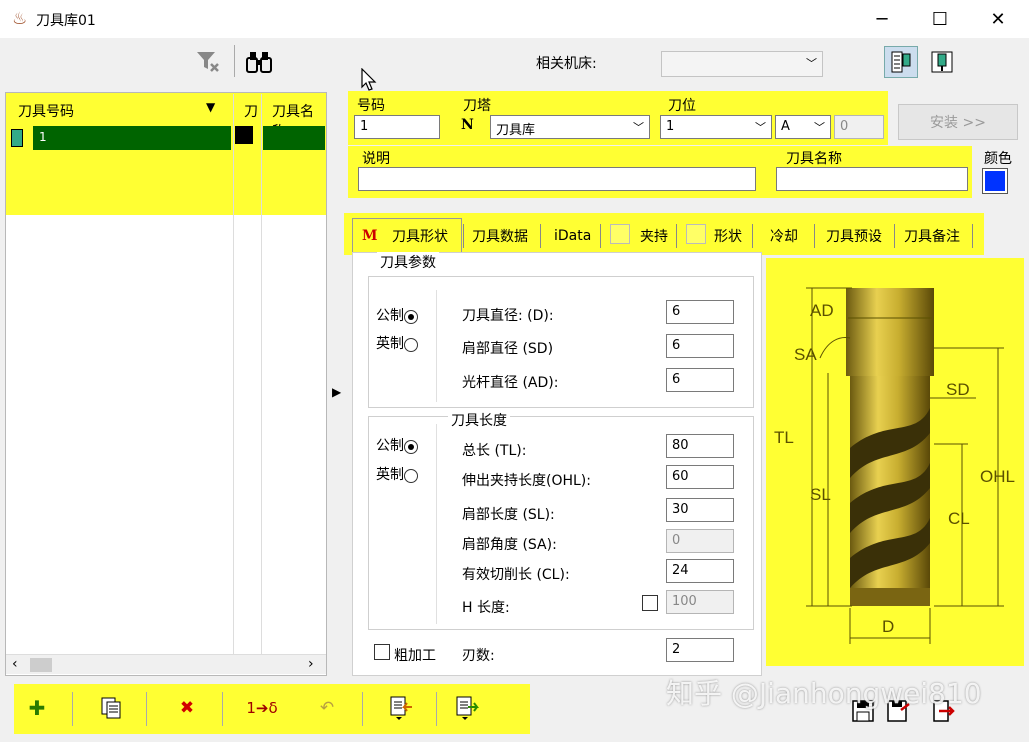 The height and width of the screenshot is (742, 1029). Describe the element at coordinates (700, 541) in the screenshot. I see `shoulder-angle-input: 0` at that location.